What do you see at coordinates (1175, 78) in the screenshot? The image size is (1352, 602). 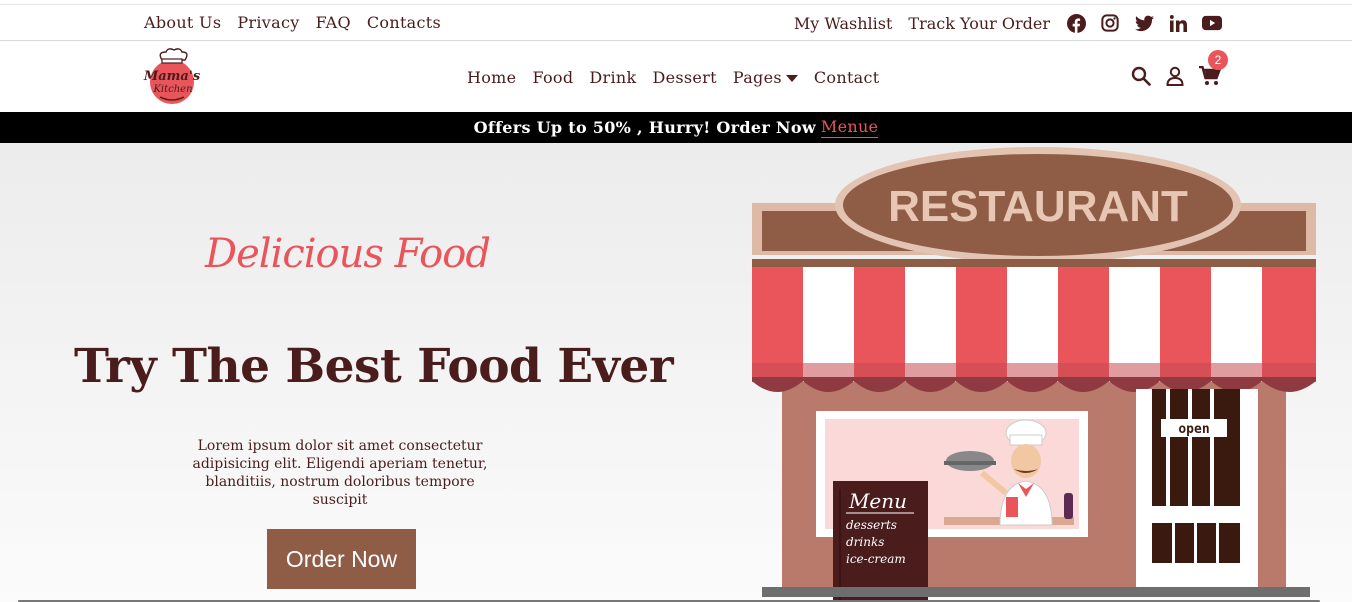 I see `user-icon` at bounding box center [1175, 78].